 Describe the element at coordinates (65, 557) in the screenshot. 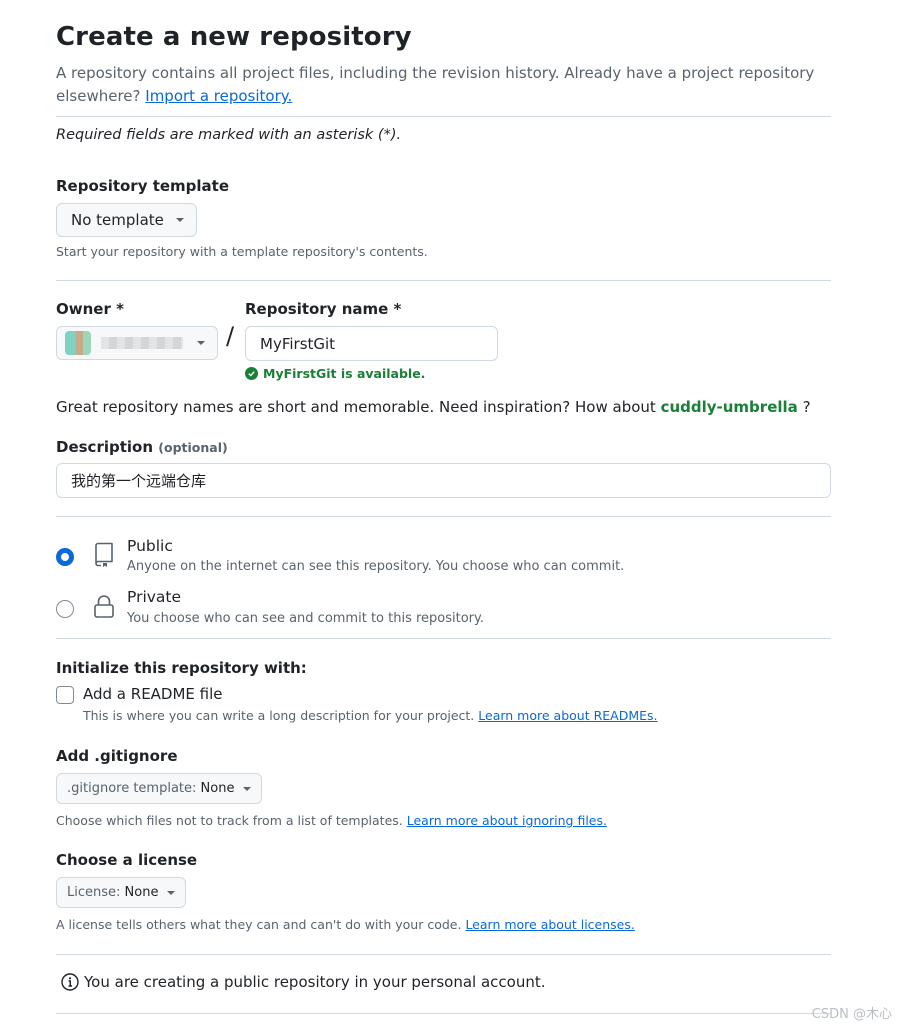

I see `visibility-public-radio` at that location.